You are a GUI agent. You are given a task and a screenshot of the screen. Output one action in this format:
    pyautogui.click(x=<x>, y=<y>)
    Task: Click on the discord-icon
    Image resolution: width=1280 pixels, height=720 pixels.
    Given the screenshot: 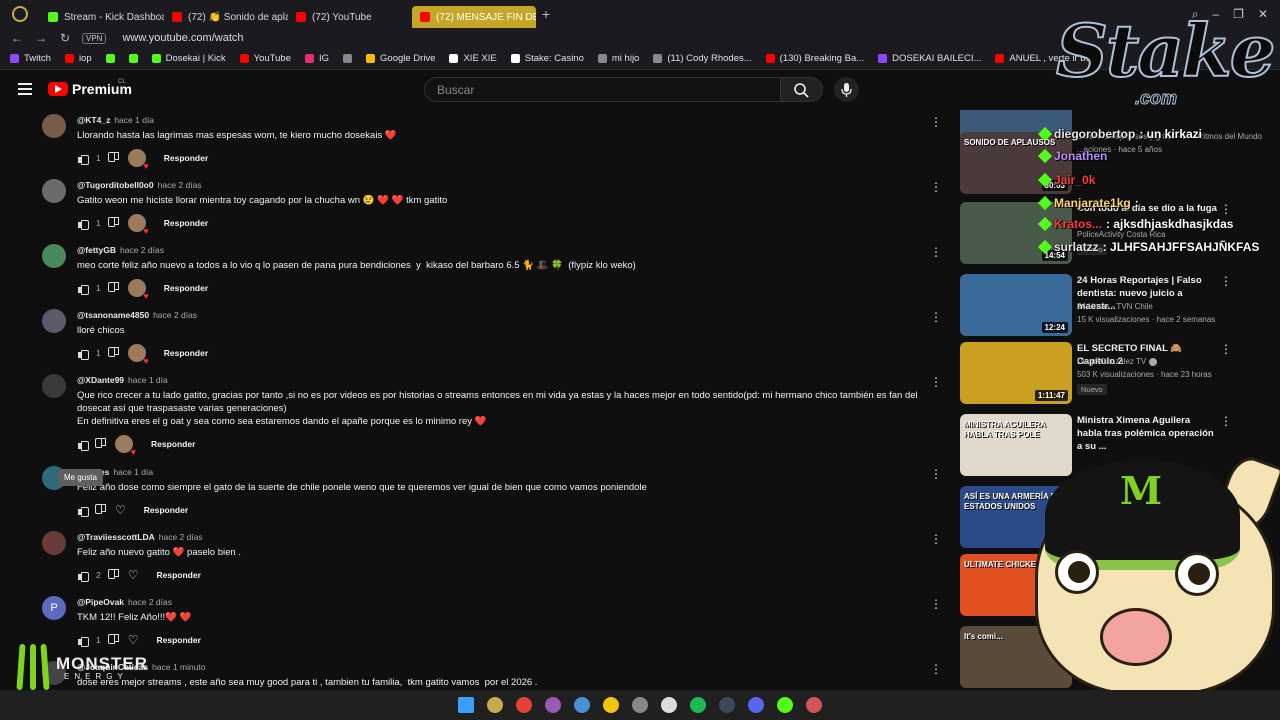 What is the action you would take?
    pyautogui.click(x=756, y=705)
    